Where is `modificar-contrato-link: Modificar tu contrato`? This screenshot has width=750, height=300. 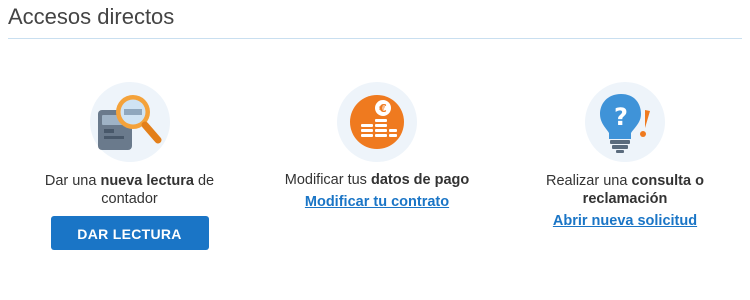
modificar-contrato-link: Modificar tu contrato is located at coordinates (377, 202).